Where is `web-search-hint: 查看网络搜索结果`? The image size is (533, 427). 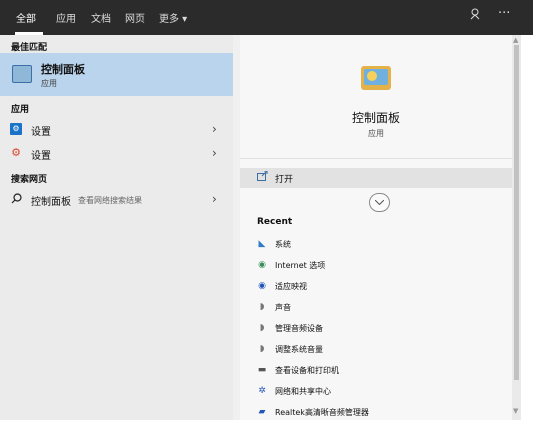 web-search-hint: 查看网络搜索结果 is located at coordinates (110, 200).